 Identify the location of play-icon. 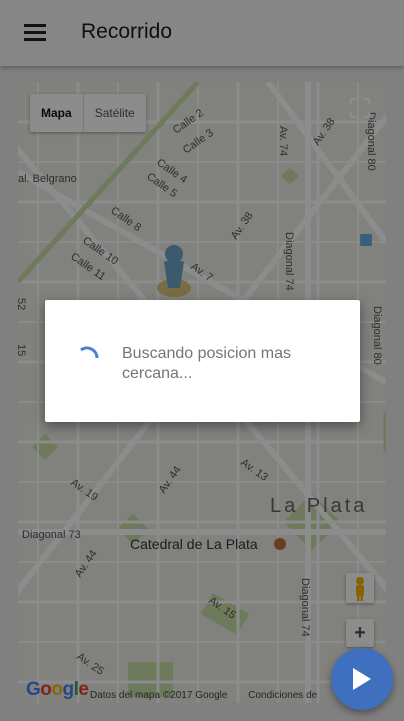
(362, 679).